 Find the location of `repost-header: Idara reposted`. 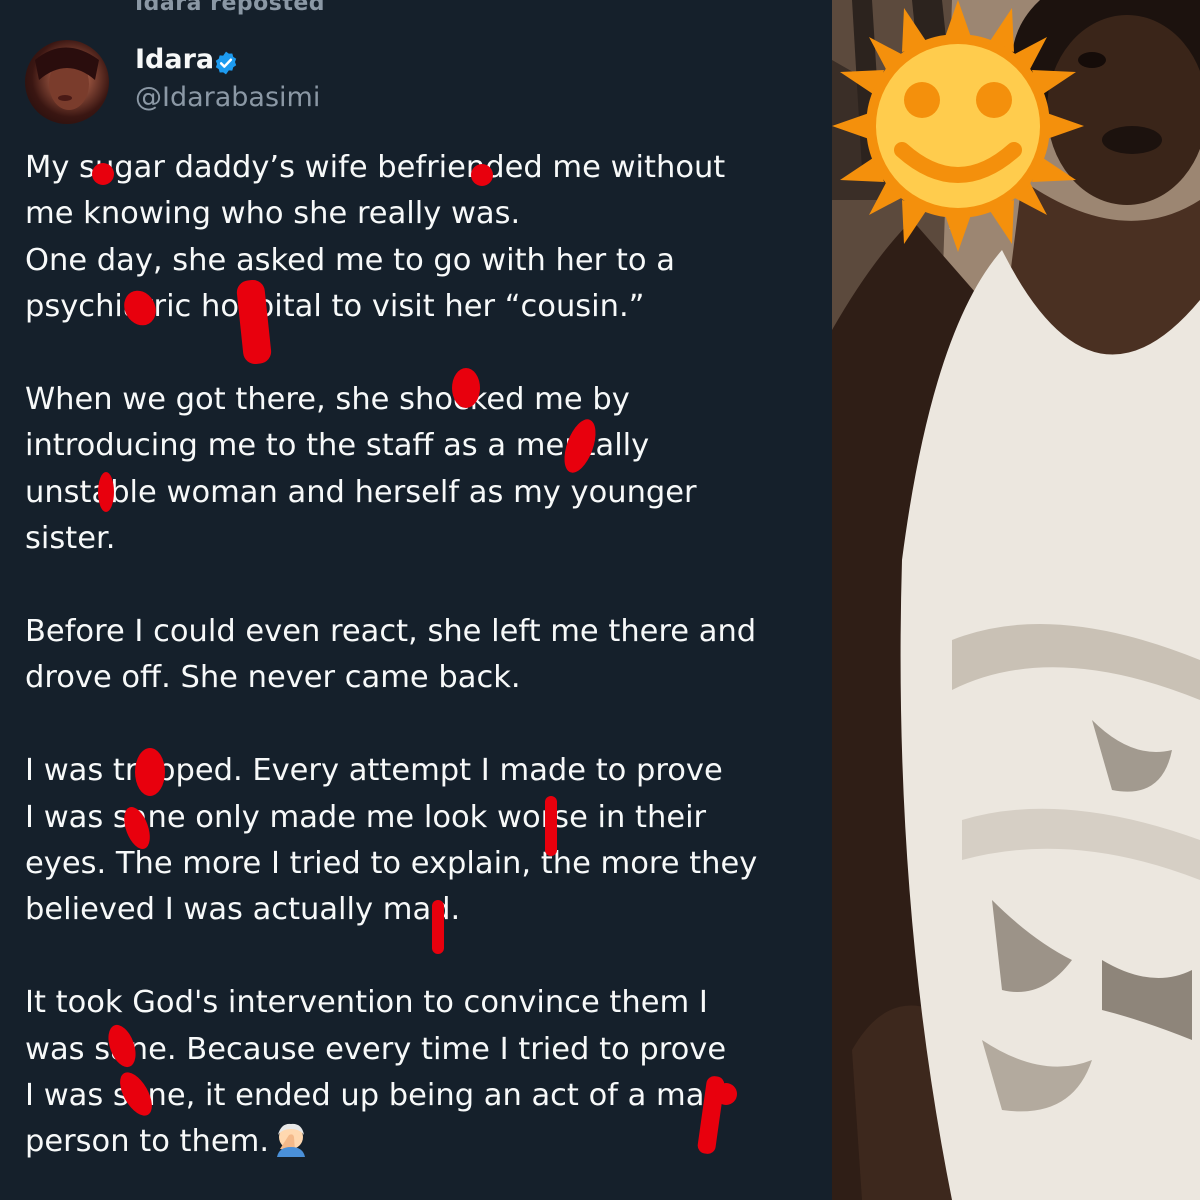

repost-header: Idara reposted is located at coordinates (230, 8).